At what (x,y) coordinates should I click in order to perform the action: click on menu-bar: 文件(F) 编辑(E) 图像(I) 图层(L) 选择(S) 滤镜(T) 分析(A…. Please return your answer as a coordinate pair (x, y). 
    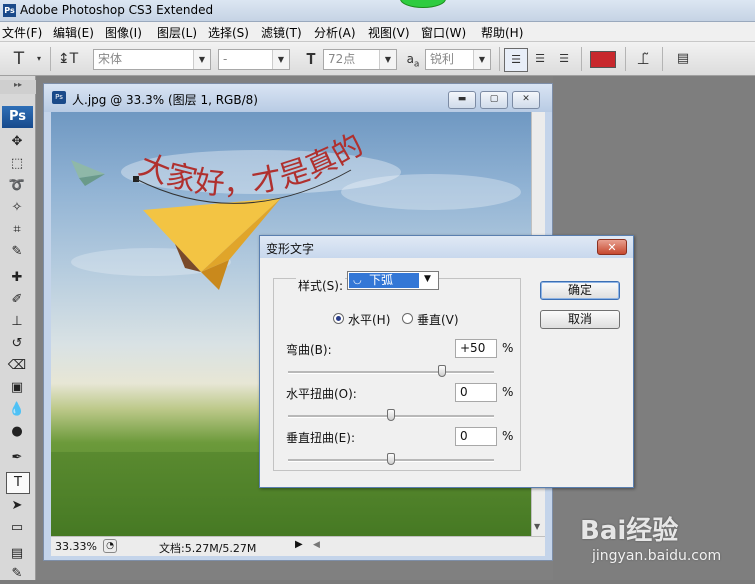
    Looking at the image, I should click on (377, 32).